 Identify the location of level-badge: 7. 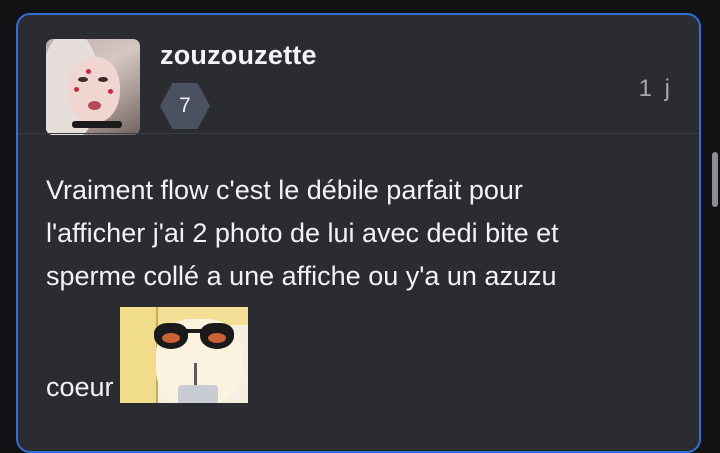
(185, 106).